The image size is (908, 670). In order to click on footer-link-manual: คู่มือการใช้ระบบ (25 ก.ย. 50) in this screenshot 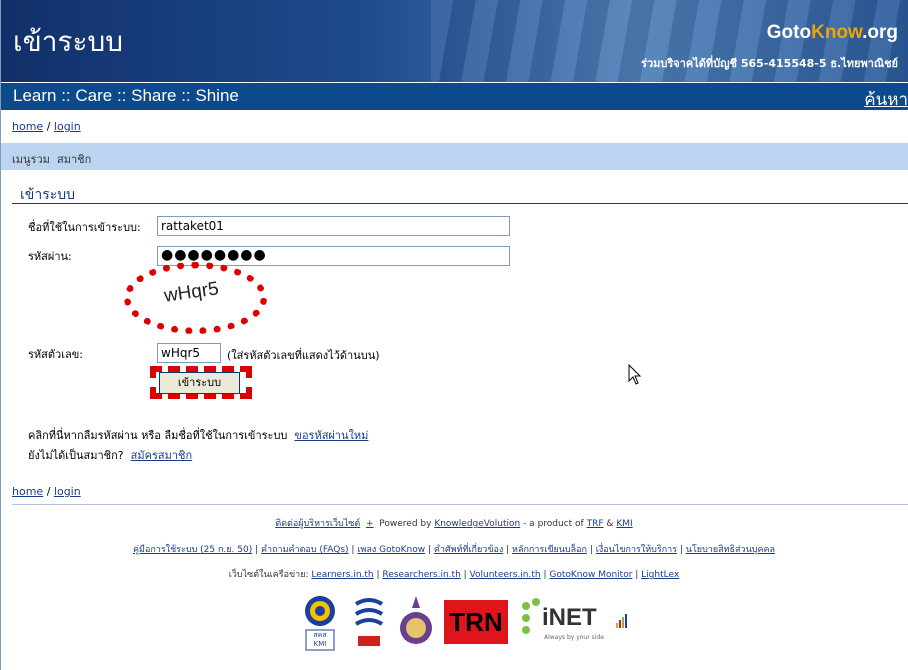, I will do `click(192, 550)`.